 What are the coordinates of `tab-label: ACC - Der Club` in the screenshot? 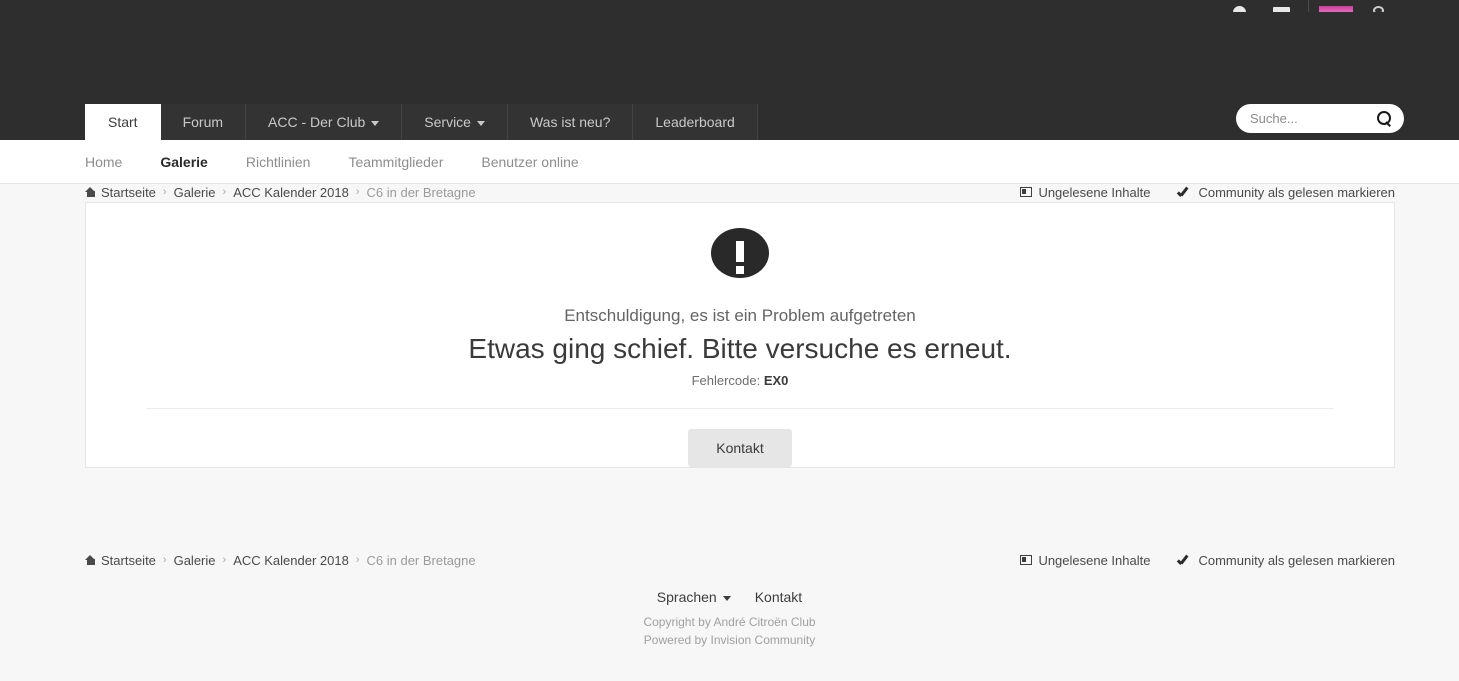 It's located at (317, 122).